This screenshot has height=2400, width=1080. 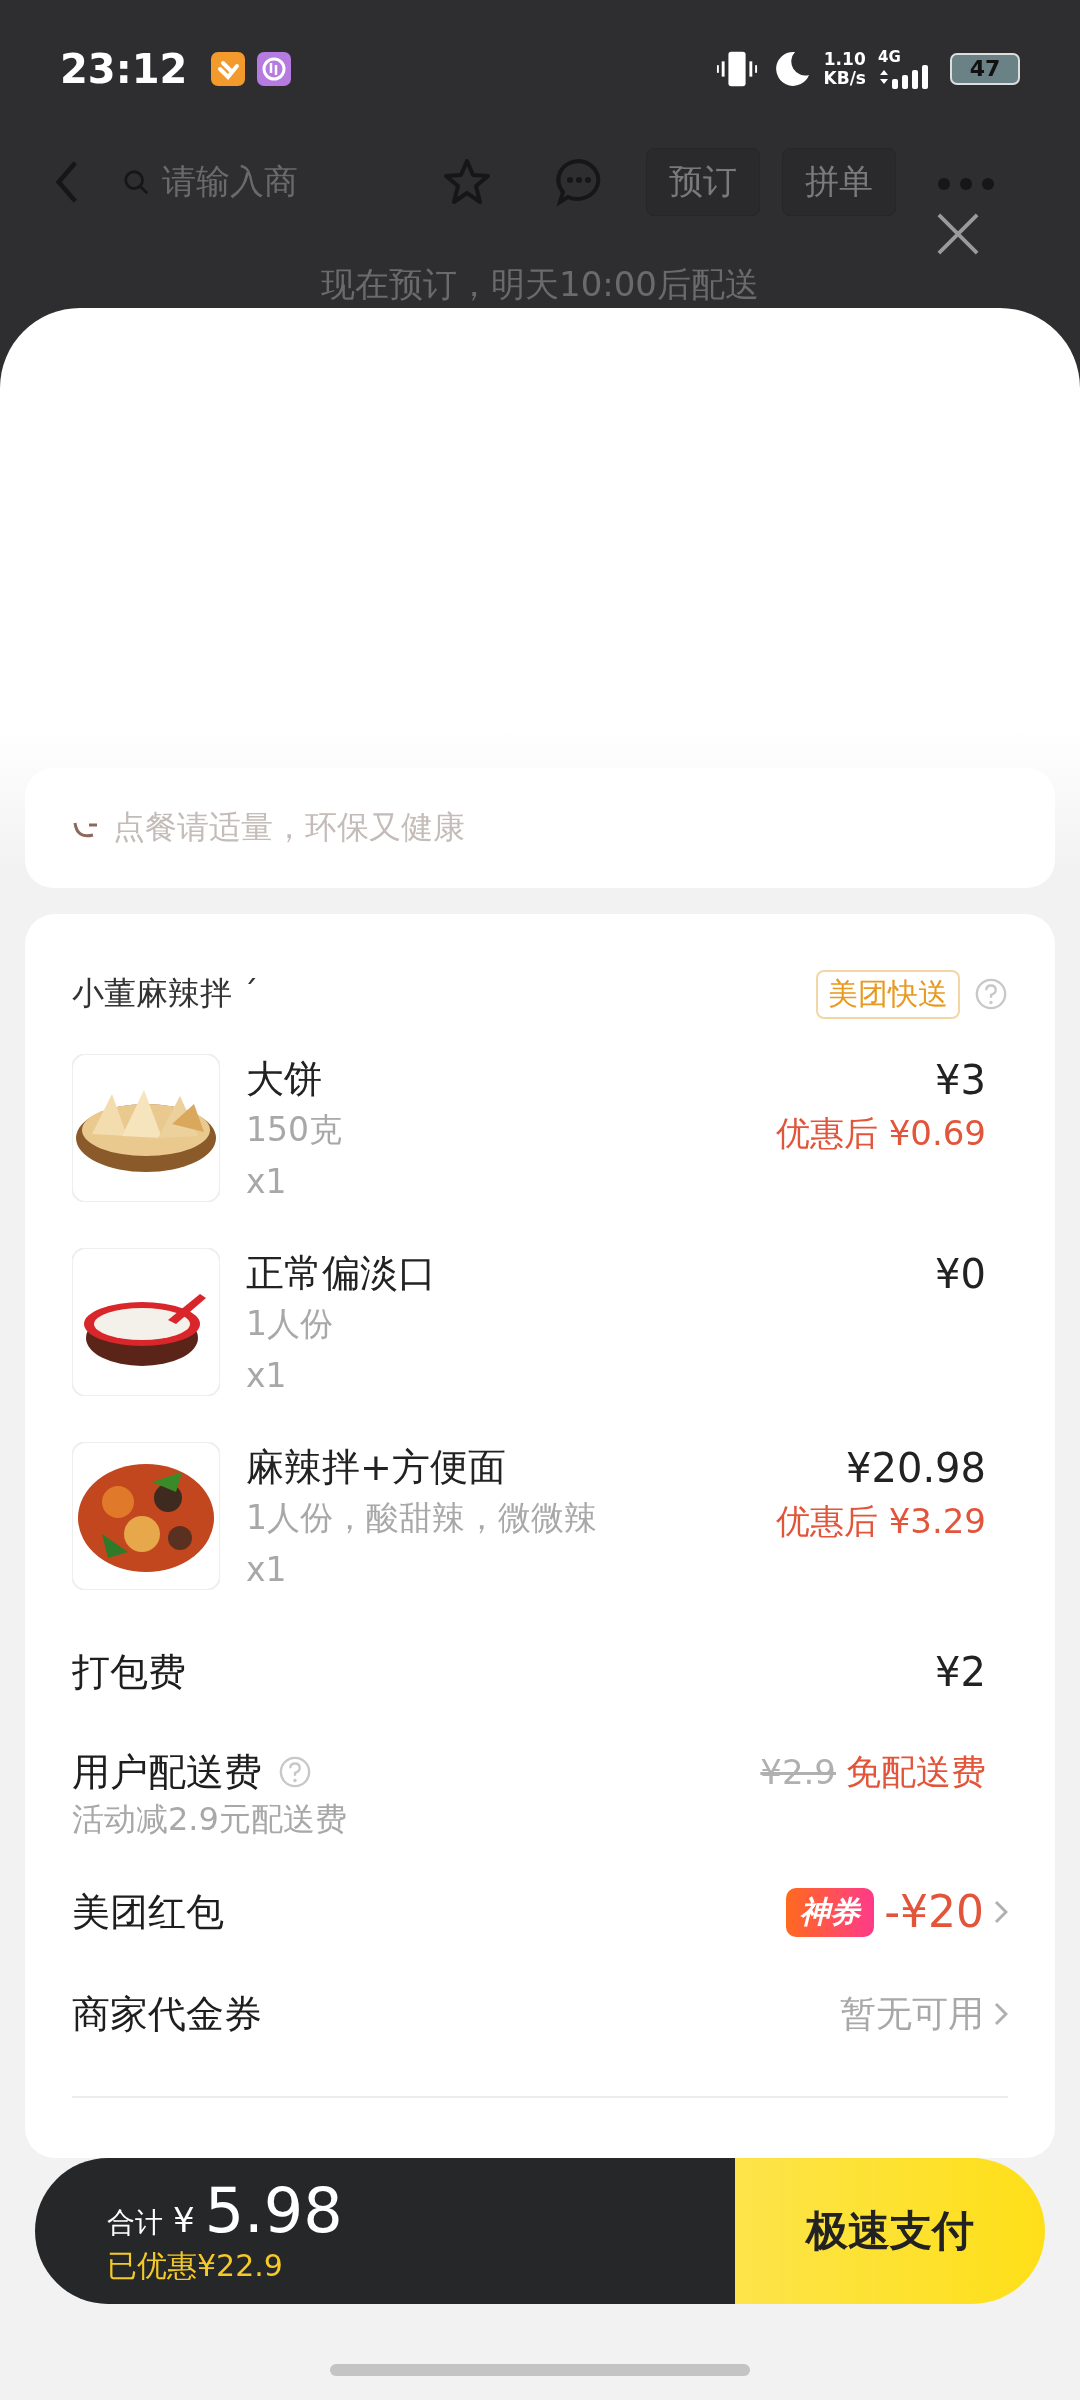 I want to click on discounted-price: 优惠后 ¥3.29, so click(x=880, y=1521).